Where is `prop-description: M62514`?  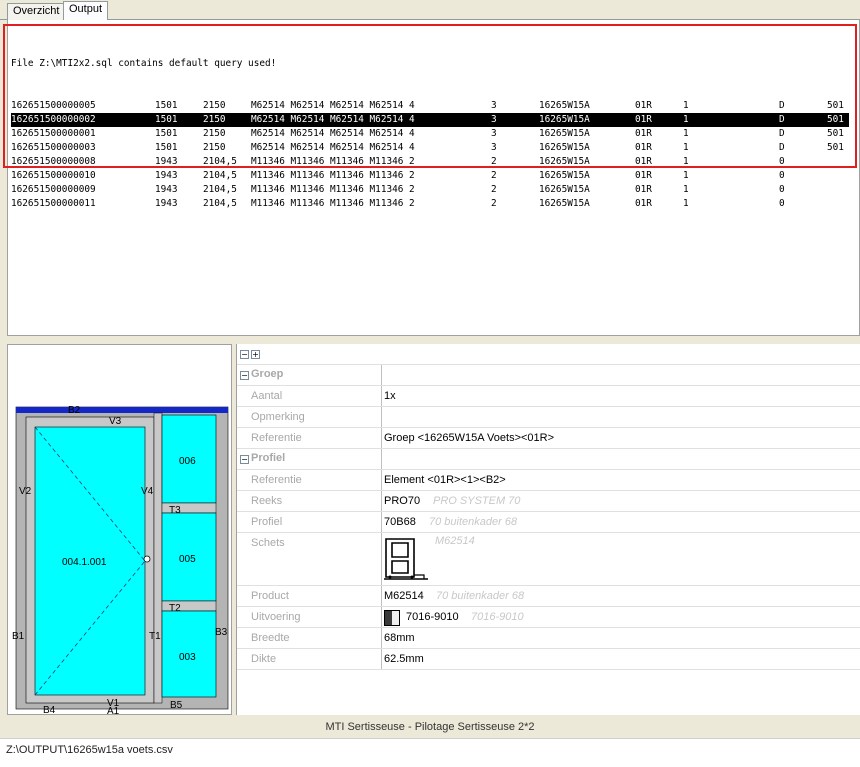
prop-description: M62514 is located at coordinates (455, 541).